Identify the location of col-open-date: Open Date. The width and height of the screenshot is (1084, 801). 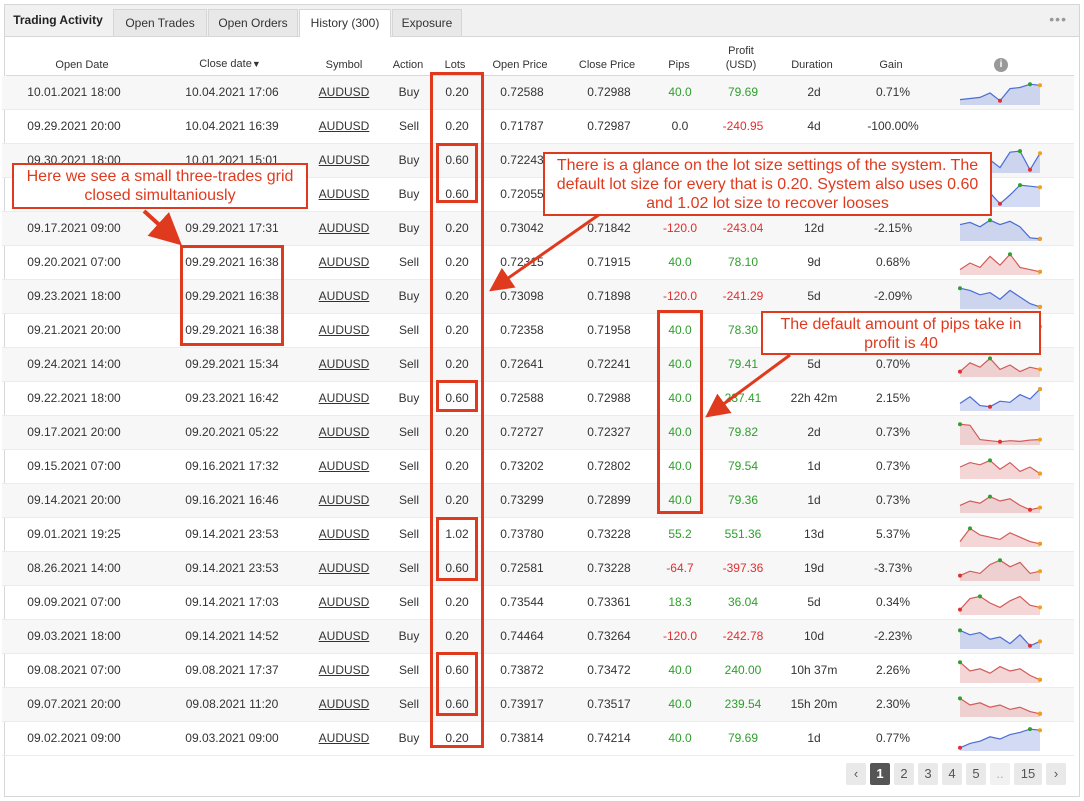
(82, 65).